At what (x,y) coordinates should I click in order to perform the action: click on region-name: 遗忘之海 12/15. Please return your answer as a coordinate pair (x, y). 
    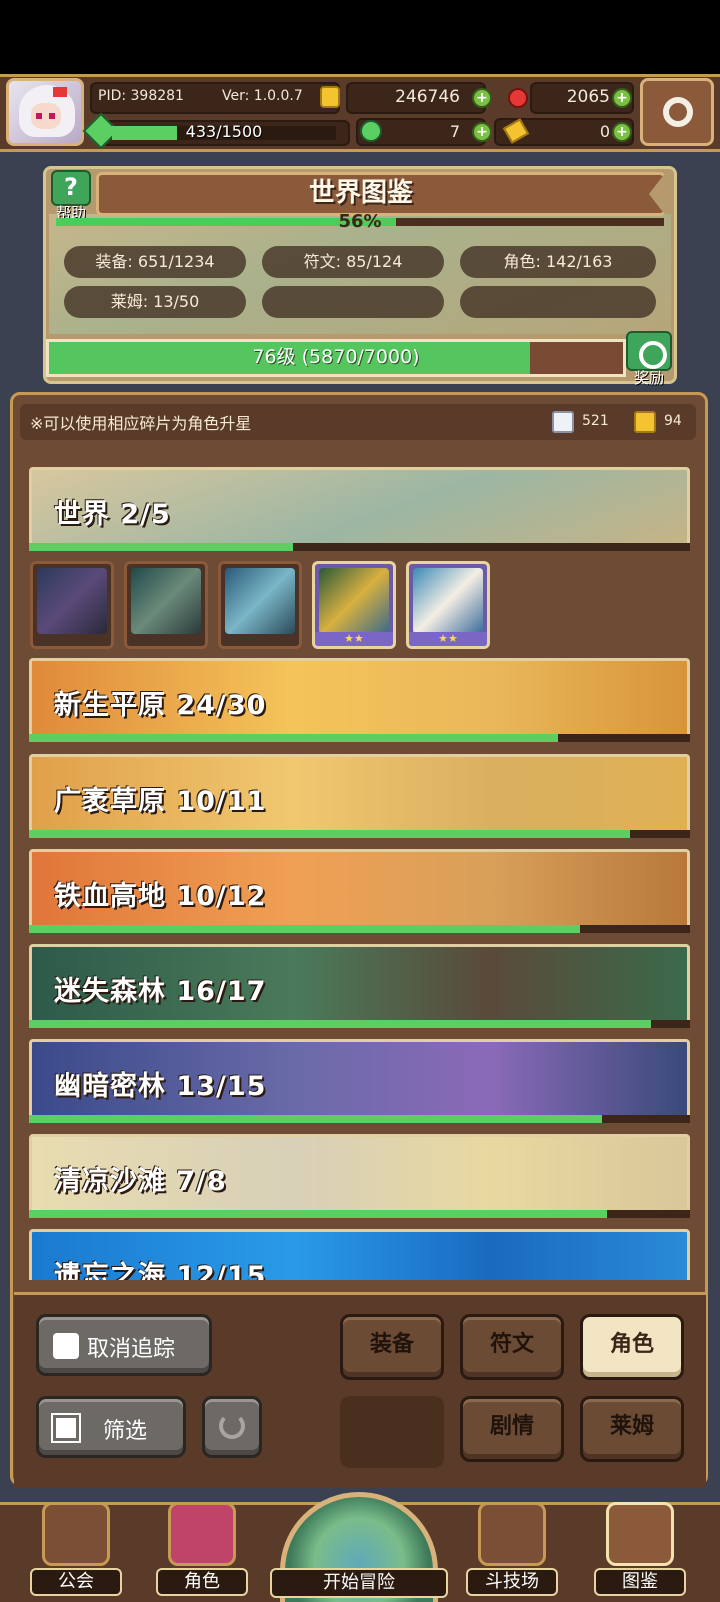
    Looking at the image, I should click on (160, 1270).